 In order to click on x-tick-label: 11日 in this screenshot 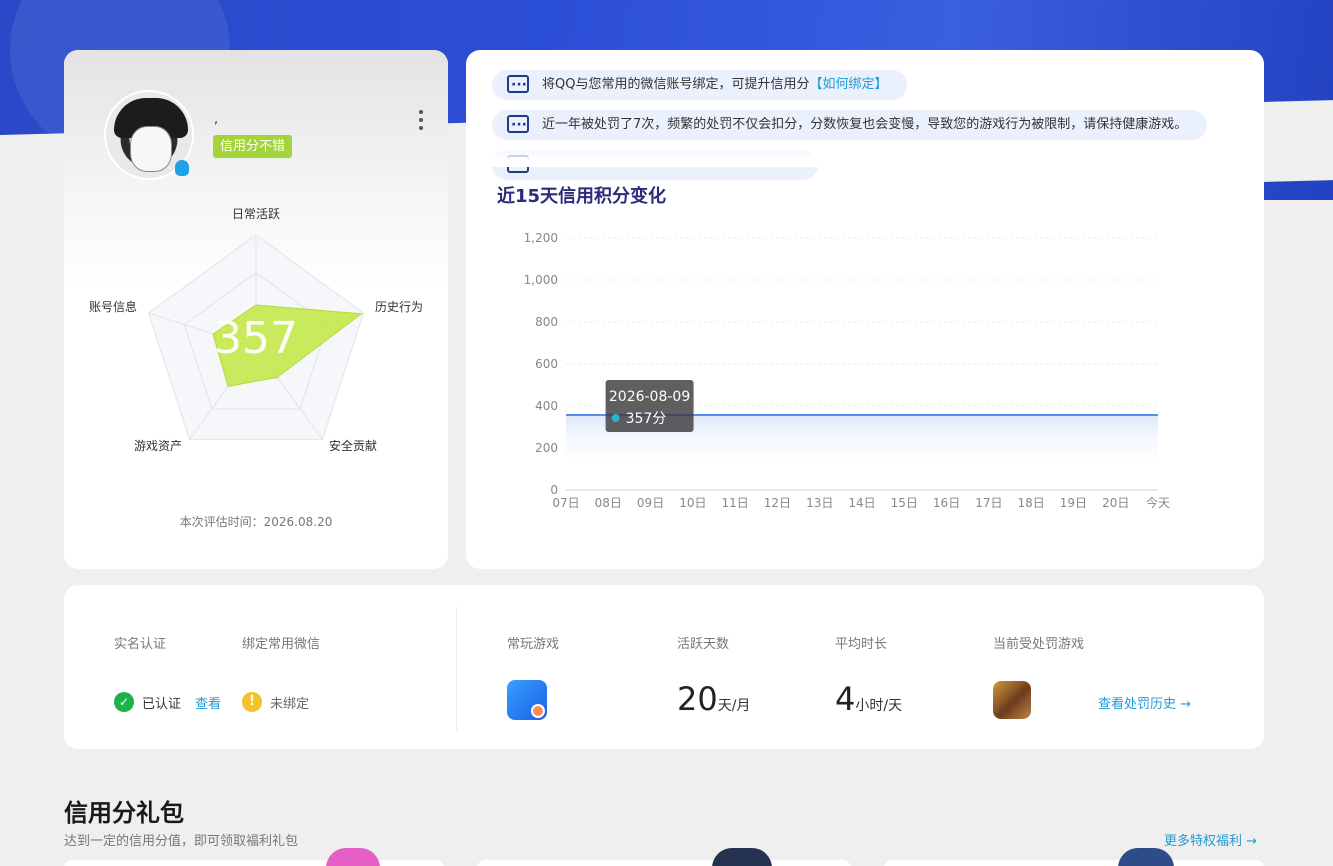, I will do `click(735, 503)`.